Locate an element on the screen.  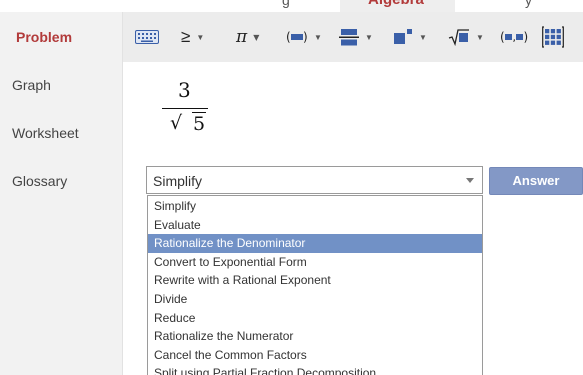
sidebar-item-worksheet: Worksheet is located at coordinates (45, 133).